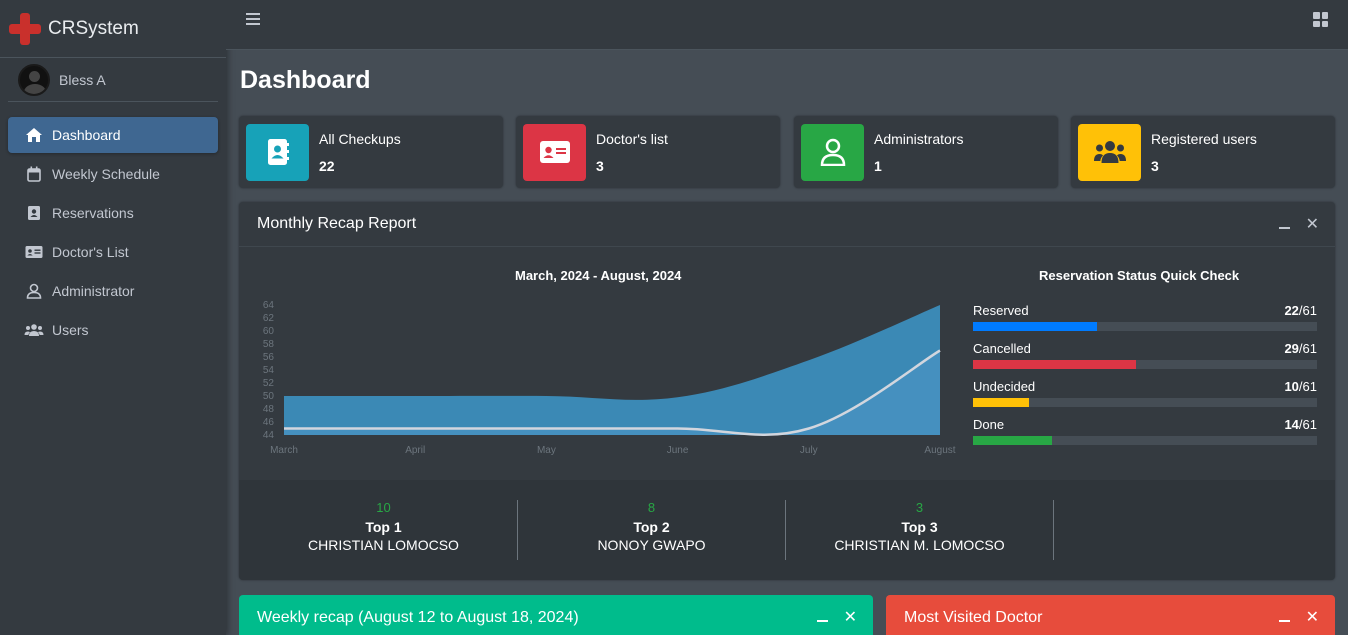  I want to click on x-tick-label: May, so click(546, 450).